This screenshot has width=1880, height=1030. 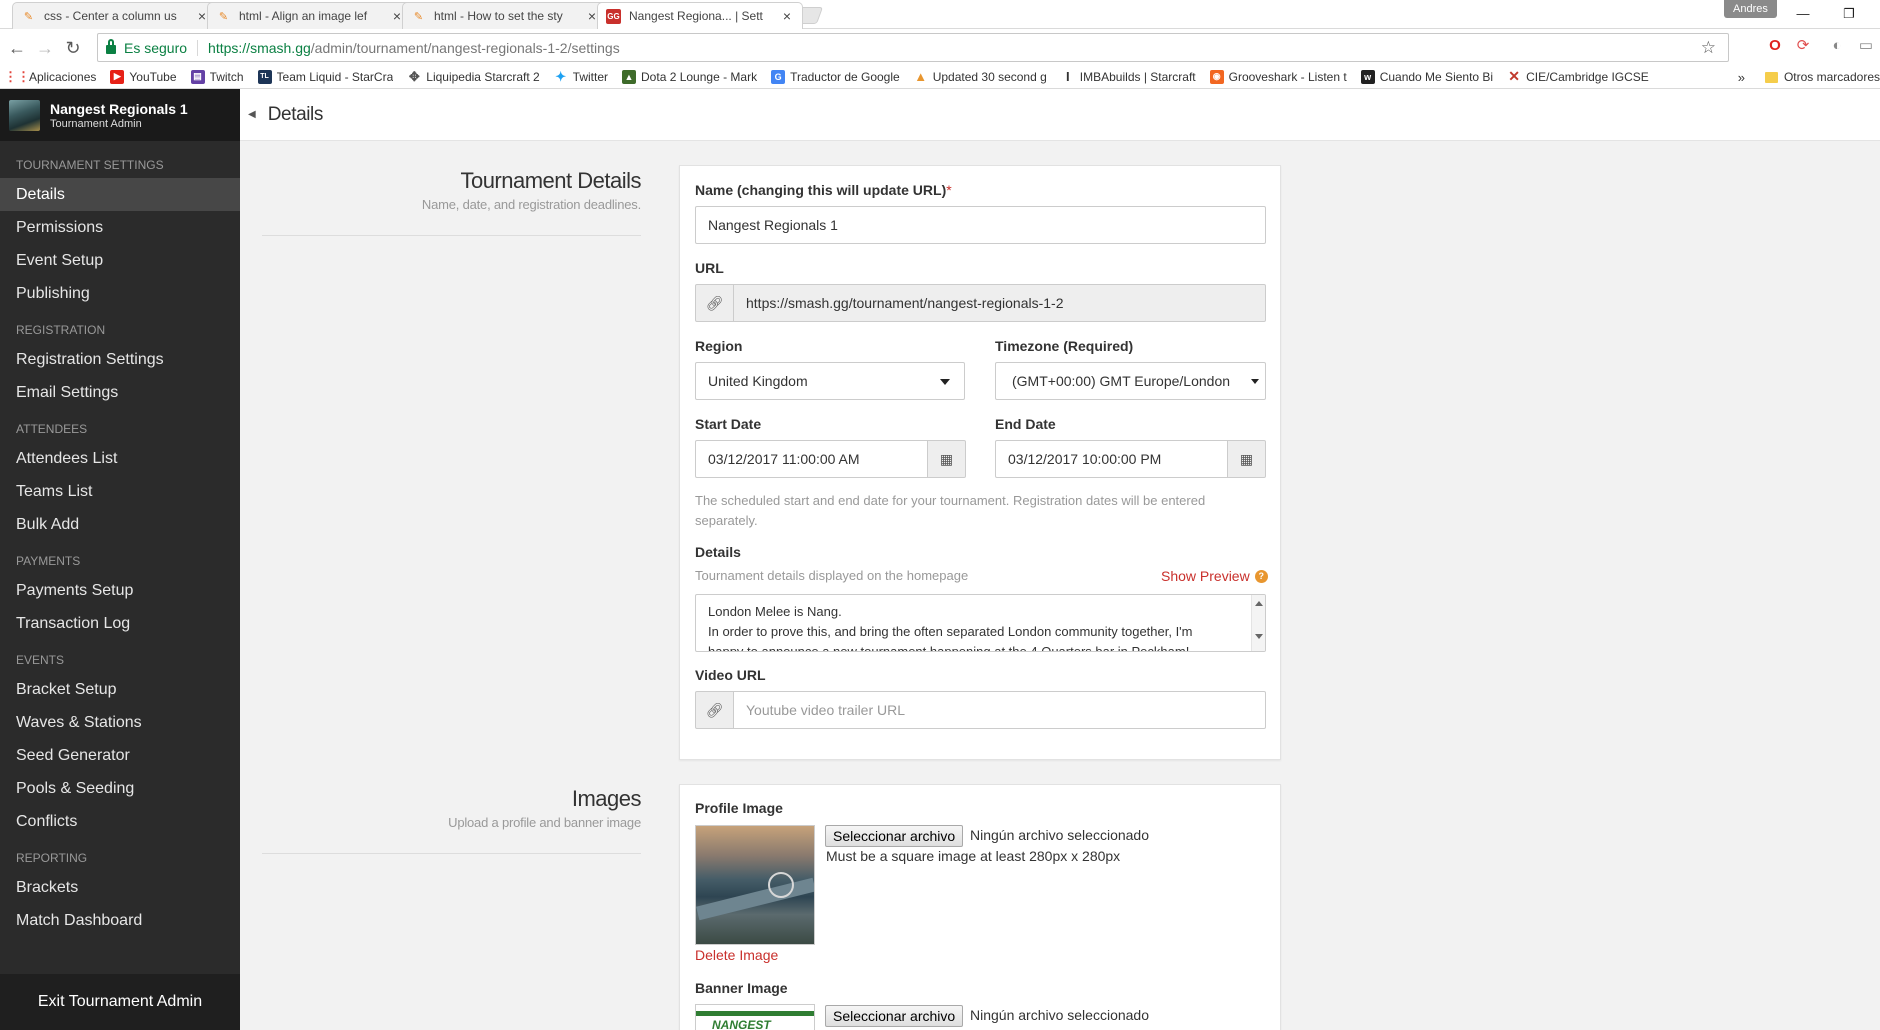 What do you see at coordinates (120, 260) in the screenshot?
I see `sidebar-item-event-setup: Event Setup` at bounding box center [120, 260].